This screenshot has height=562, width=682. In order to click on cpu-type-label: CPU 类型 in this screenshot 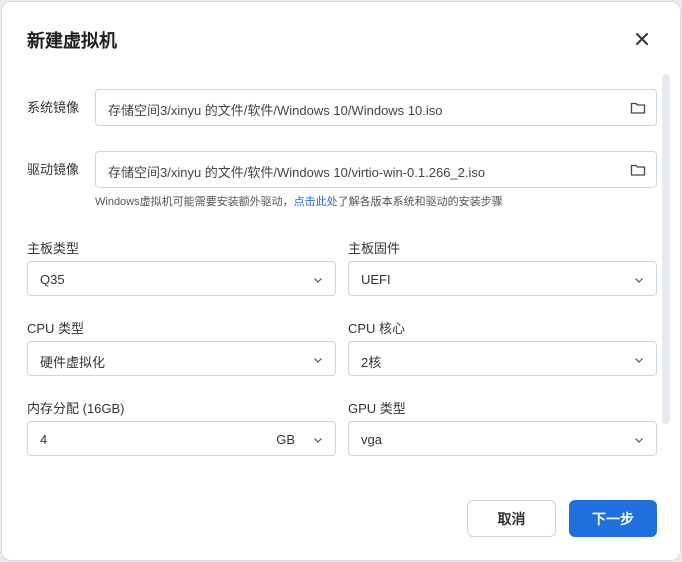, I will do `click(56, 328)`.